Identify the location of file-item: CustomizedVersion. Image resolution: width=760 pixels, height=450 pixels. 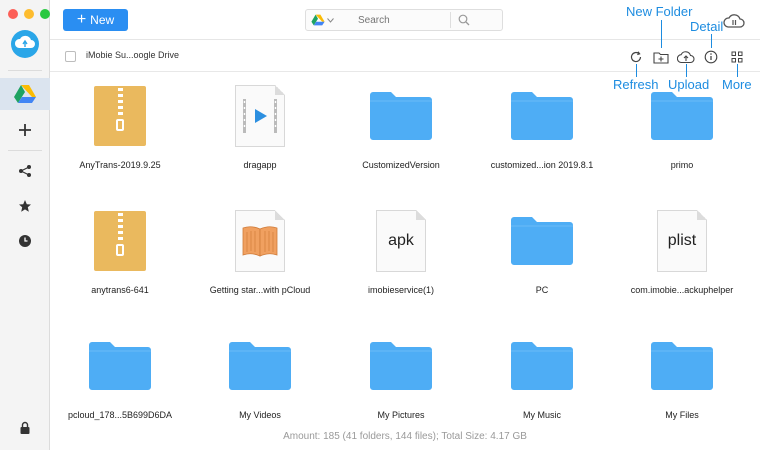
(401, 135).